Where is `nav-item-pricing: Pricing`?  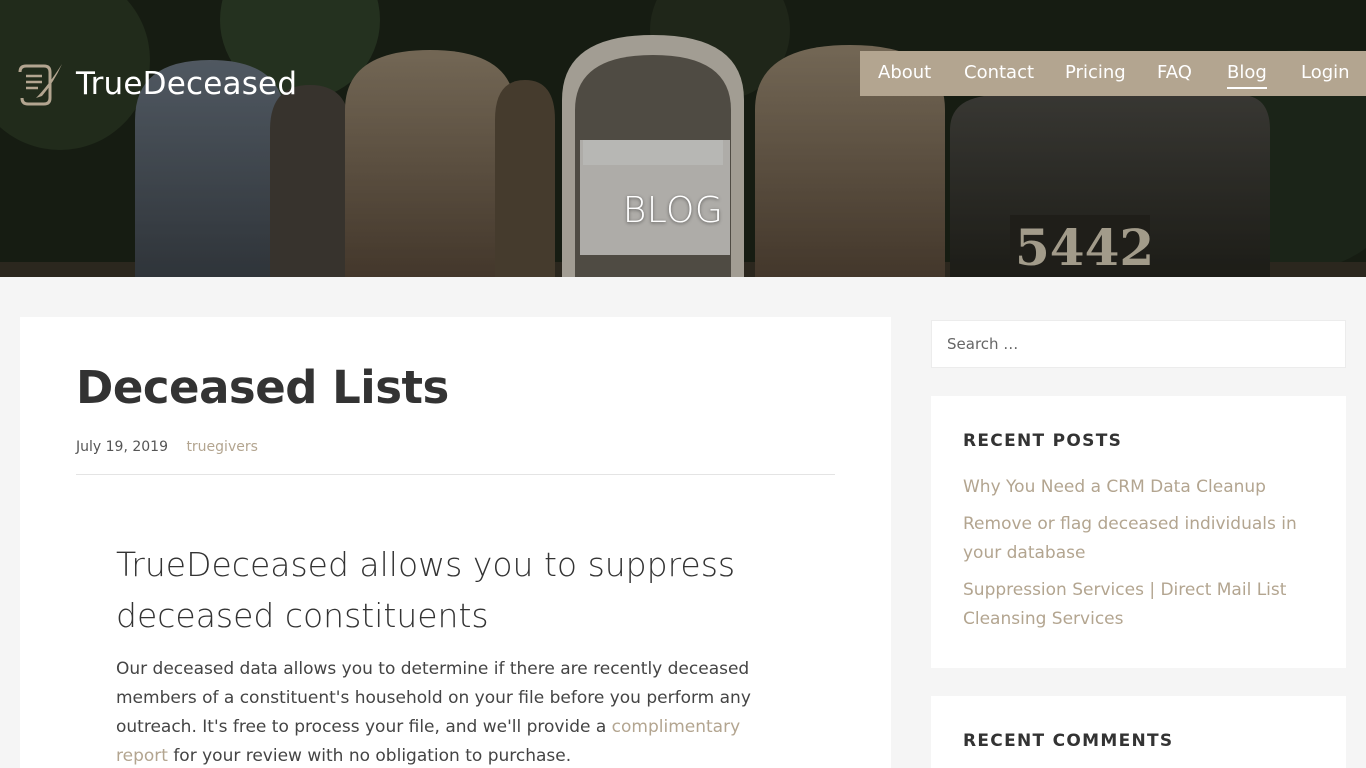 nav-item-pricing: Pricing is located at coordinates (1095, 72).